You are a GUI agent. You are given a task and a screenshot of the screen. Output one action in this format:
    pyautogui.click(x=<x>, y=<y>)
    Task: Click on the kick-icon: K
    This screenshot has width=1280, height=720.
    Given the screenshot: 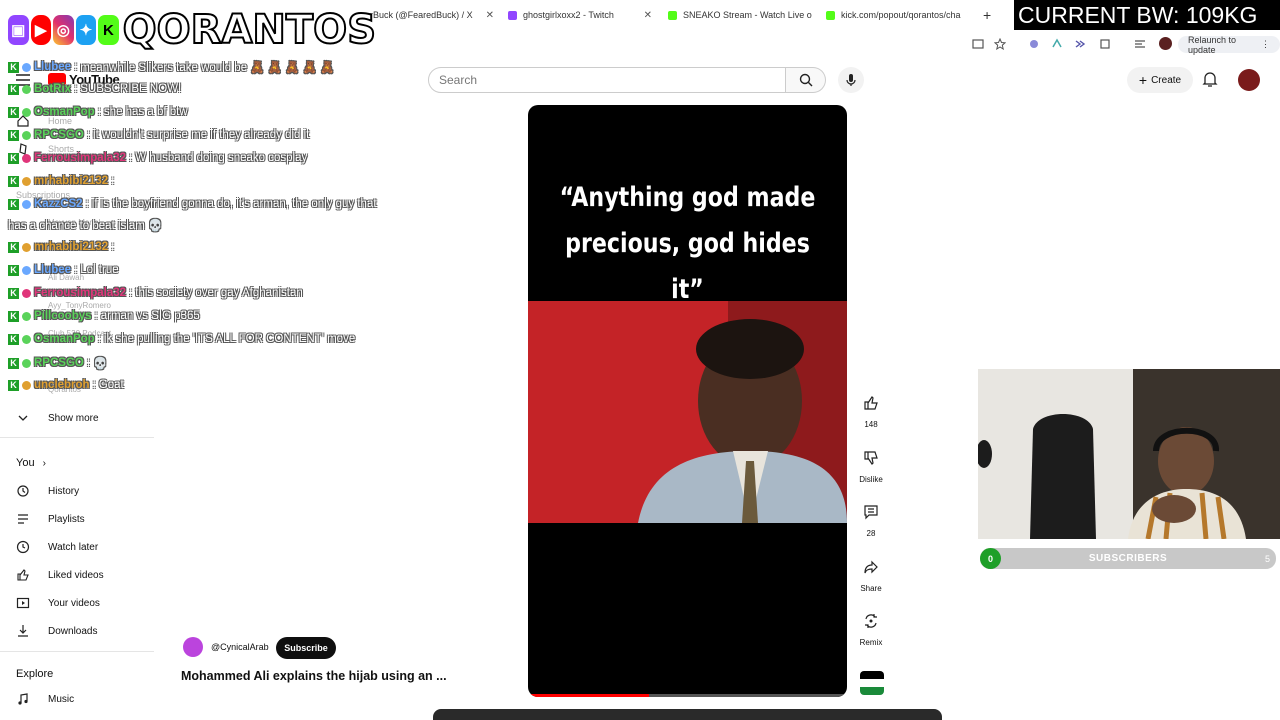 What is the action you would take?
    pyautogui.click(x=108, y=30)
    